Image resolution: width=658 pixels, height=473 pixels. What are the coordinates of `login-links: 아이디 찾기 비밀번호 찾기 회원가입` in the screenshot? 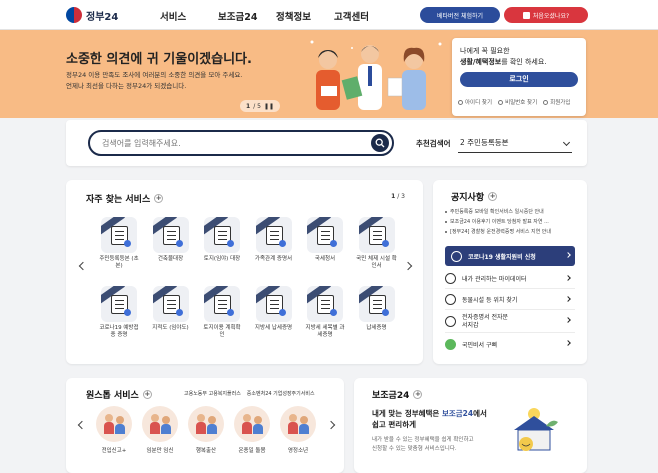 It's located at (514, 102).